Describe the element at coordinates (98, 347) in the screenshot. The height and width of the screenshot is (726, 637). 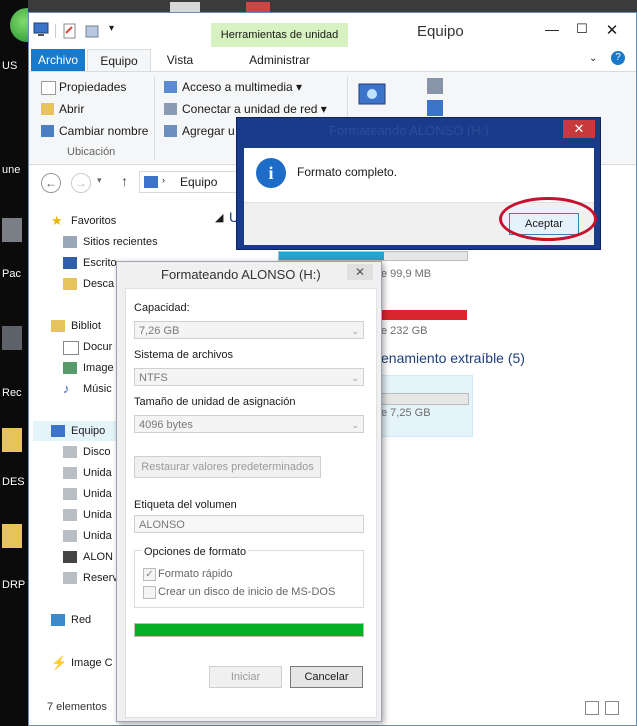
I see `tree-label: Docur` at that location.